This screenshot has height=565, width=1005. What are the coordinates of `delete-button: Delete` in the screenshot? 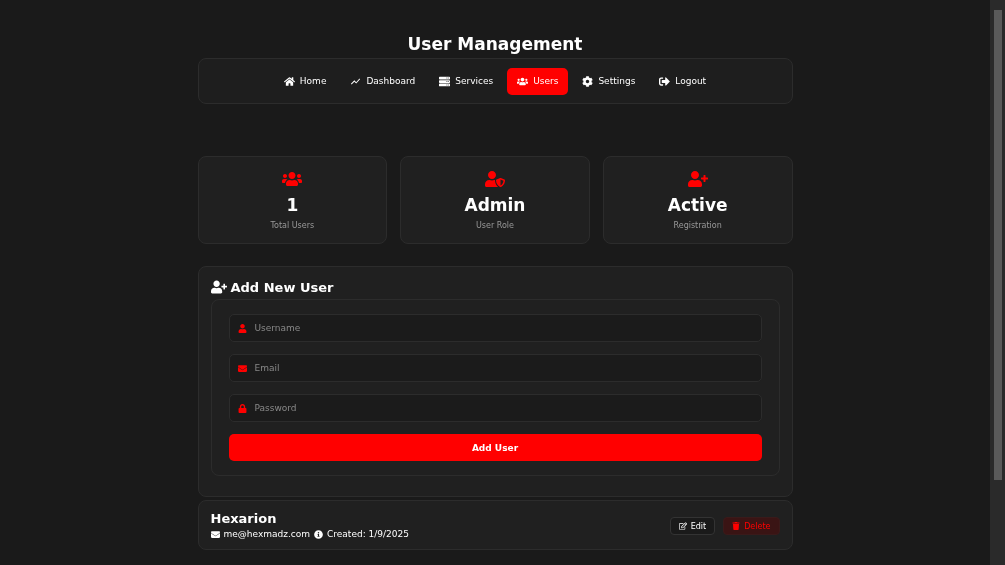 It's located at (751, 526).